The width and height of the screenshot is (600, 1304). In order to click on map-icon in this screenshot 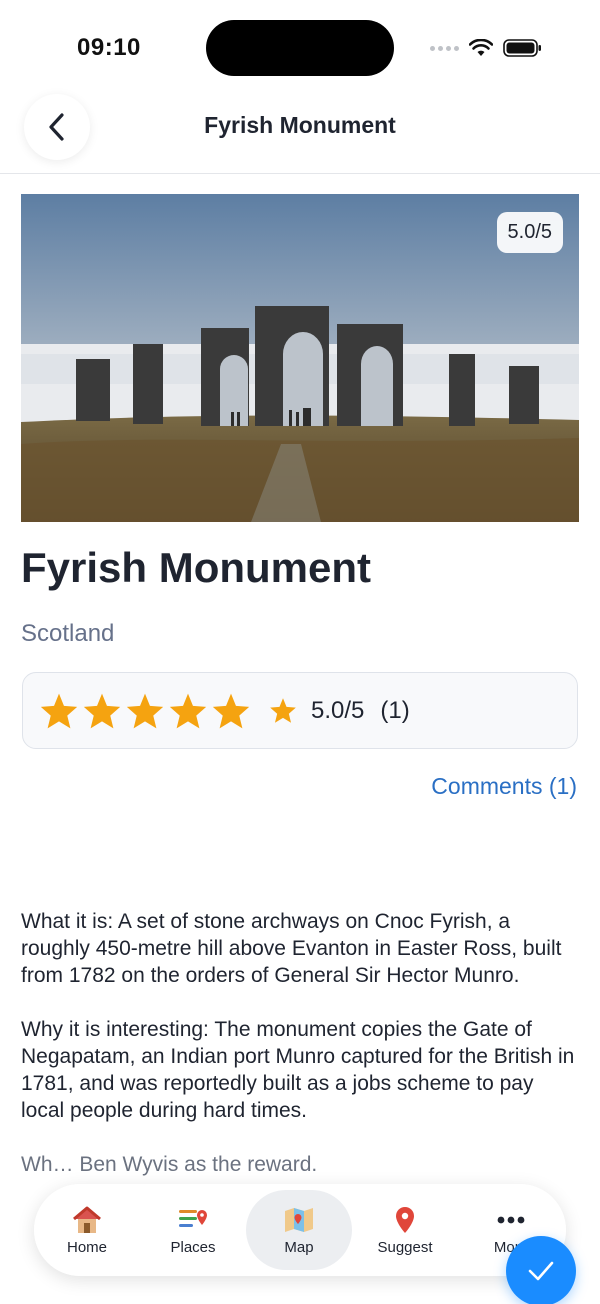, I will do `click(299, 1219)`.